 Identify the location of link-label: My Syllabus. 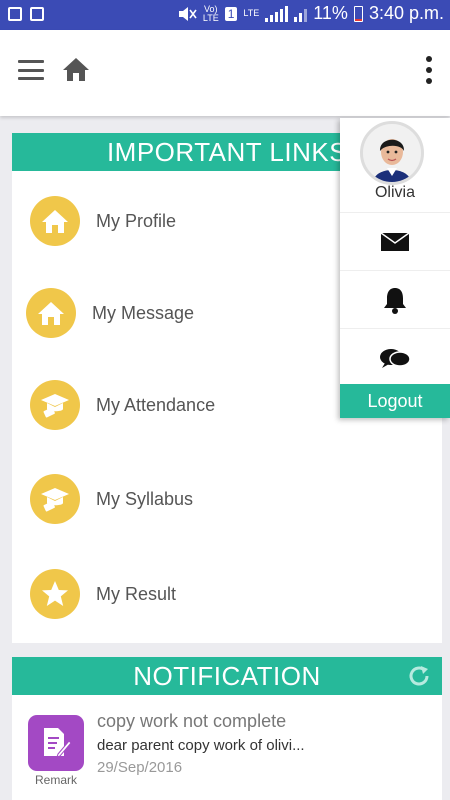
(145, 498).